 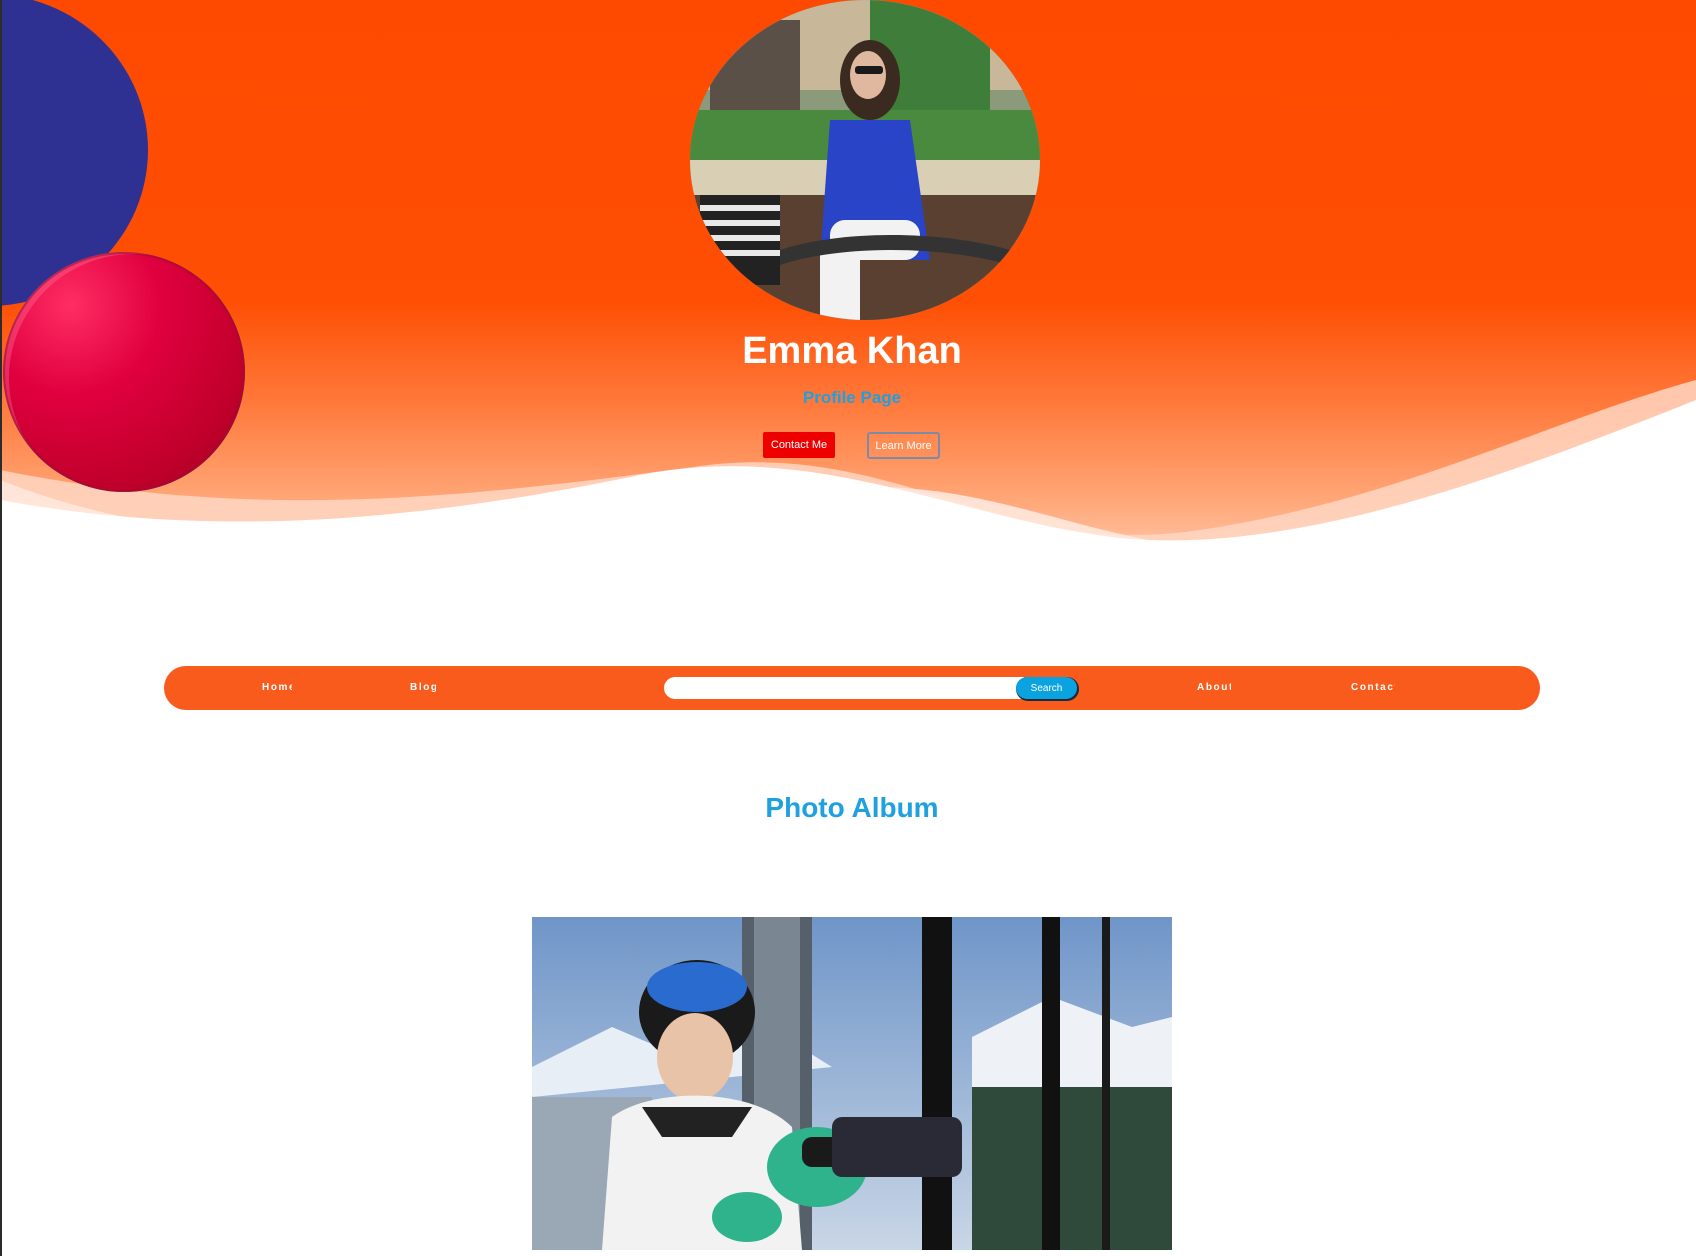 I want to click on main-navbar: Home Blog Search About Contact, so click(x=852, y=688).